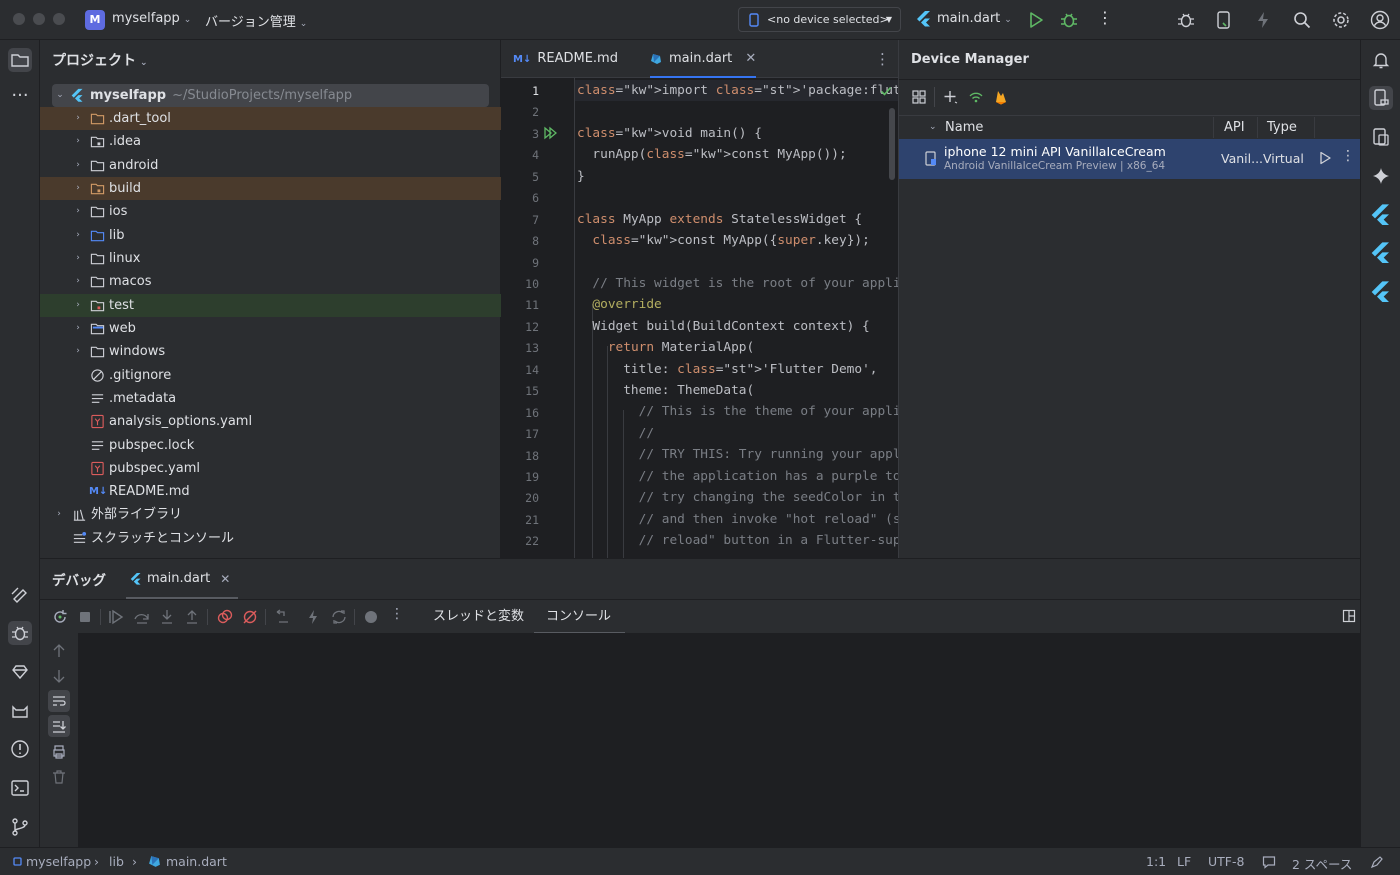 Image resolution: width=1400 pixels, height=875 pixels. I want to click on debug-tool-button, so click(20, 633).